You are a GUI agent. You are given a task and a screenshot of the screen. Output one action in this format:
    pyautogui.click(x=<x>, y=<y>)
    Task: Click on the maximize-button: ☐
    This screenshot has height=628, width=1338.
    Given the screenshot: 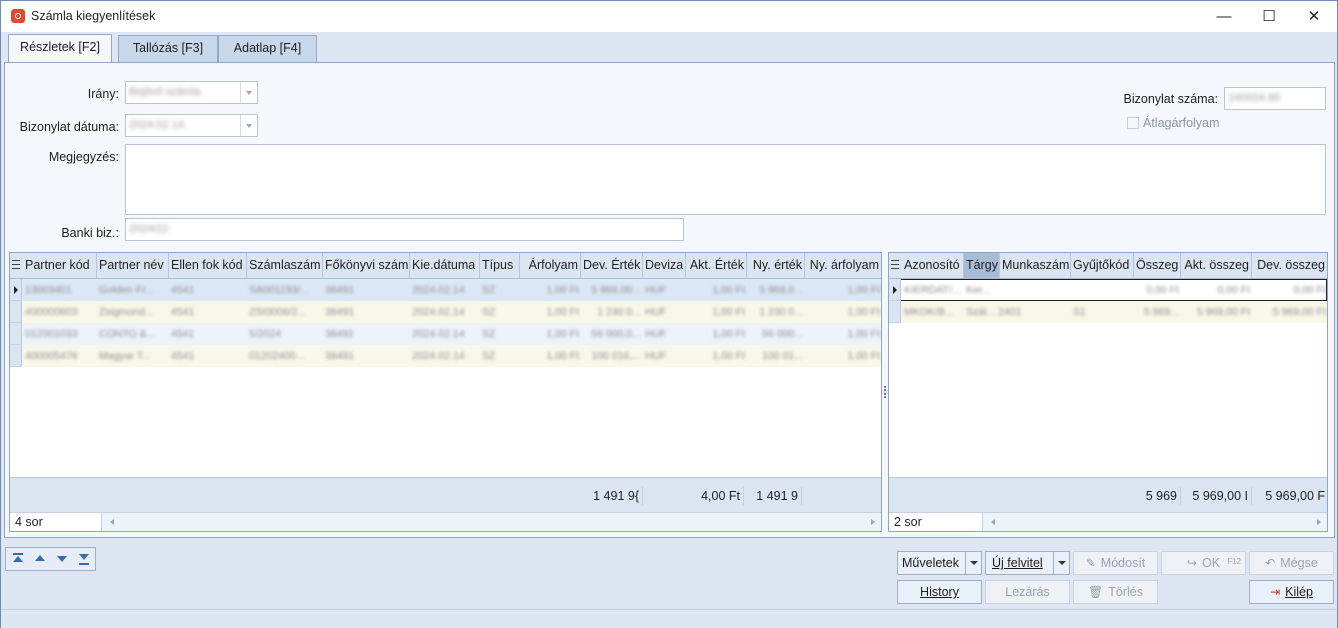 What is the action you would take?
    pyautogui.click(x=1269, y=16)
    